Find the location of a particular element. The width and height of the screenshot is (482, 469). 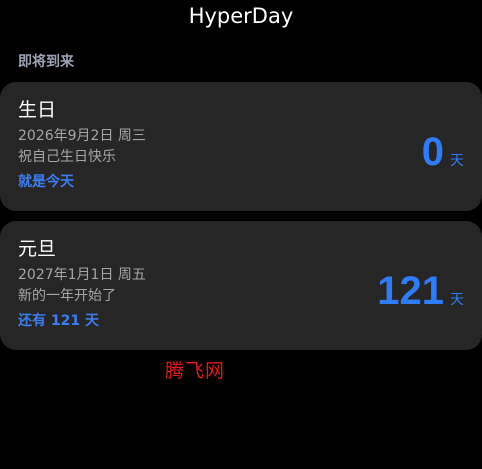

watermark-text: 腾飞网 is located at coordinates (195, 371).